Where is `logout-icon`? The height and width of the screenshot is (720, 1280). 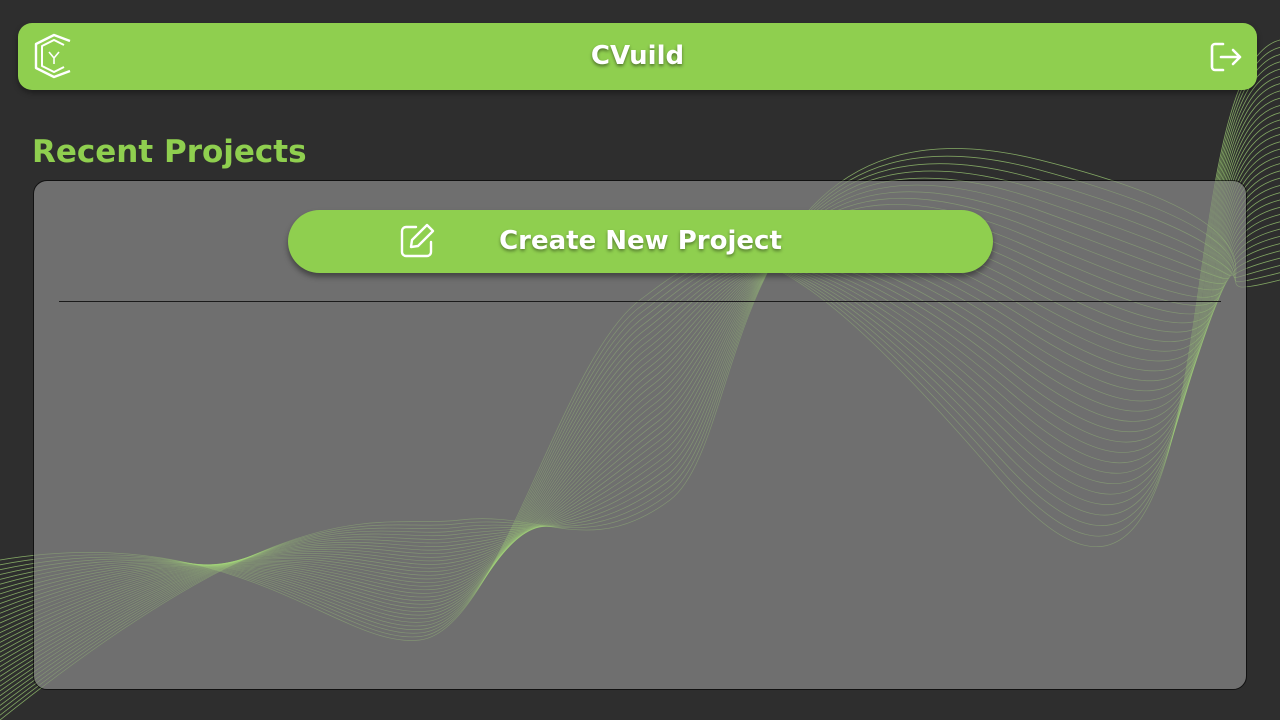
logout-icon is located at coordinates (1226, 57).